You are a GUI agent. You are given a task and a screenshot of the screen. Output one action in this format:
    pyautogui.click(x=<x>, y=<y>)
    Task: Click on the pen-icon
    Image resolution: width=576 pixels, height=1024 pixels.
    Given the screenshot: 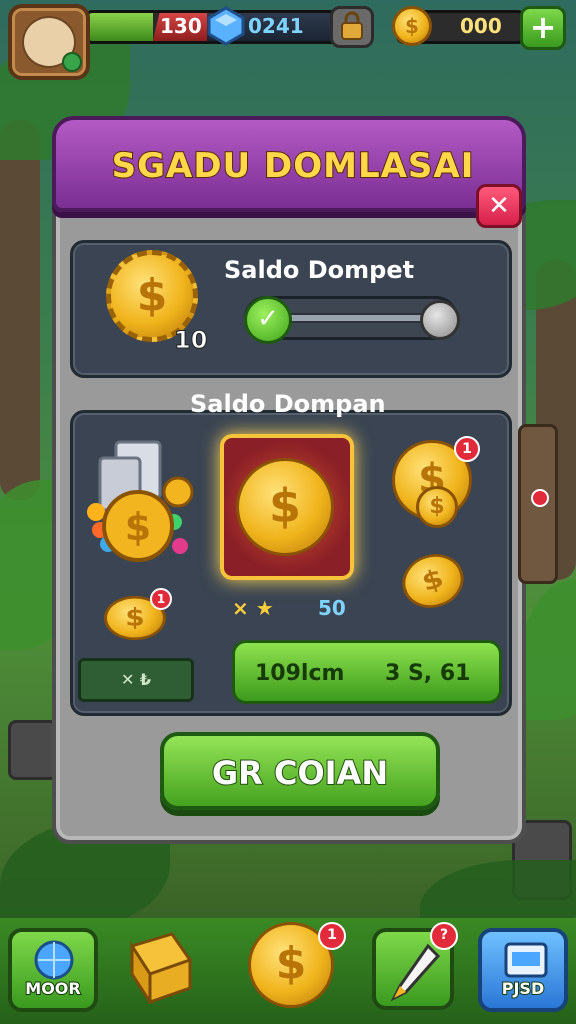 What is the action you would take?
    pyautogui.click(x=415, y=972)
    